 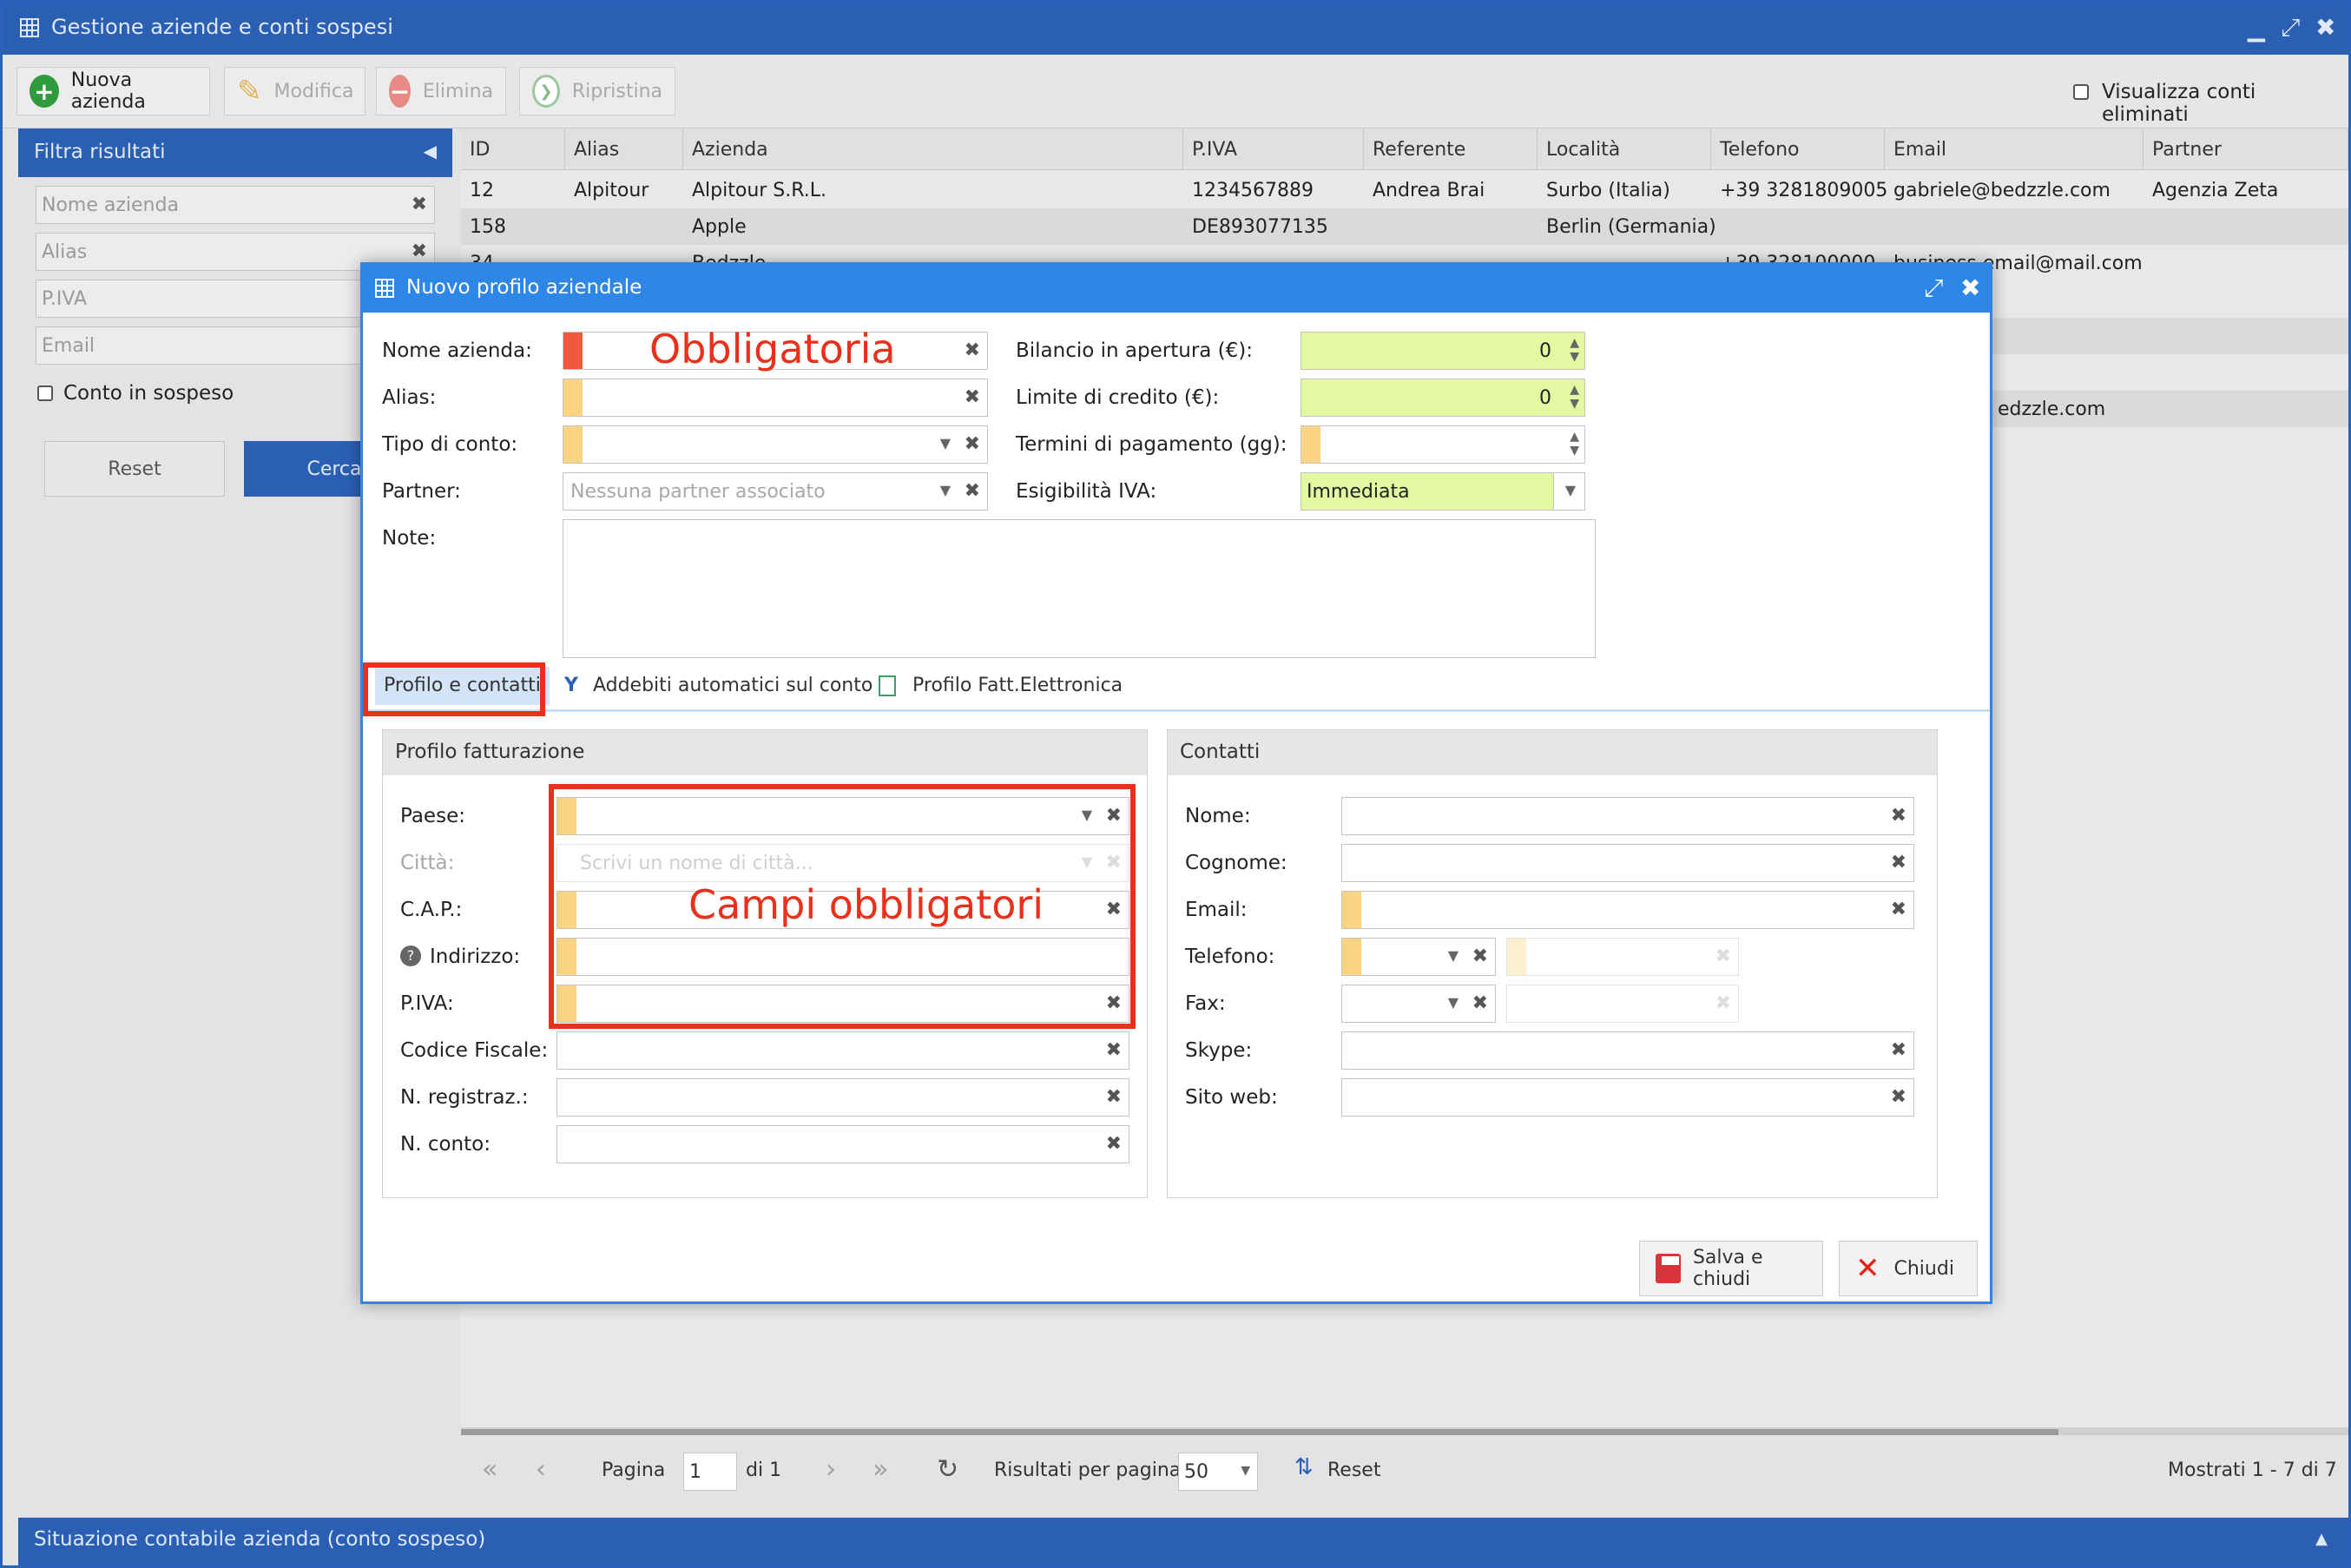 I want to click on alias-input: ✖, so click(x=775, y=398).